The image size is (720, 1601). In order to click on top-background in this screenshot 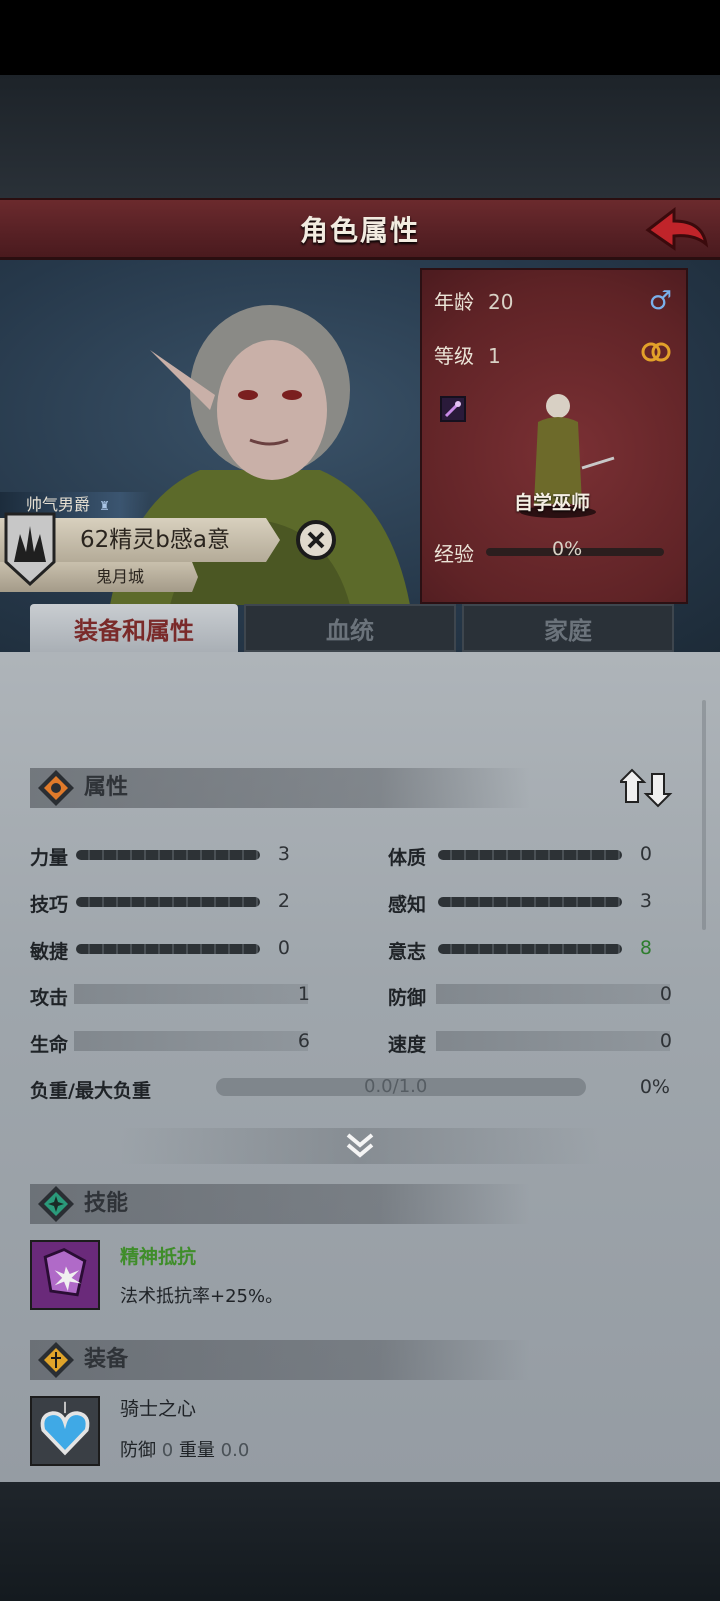, I will do `click(360, 137)`.